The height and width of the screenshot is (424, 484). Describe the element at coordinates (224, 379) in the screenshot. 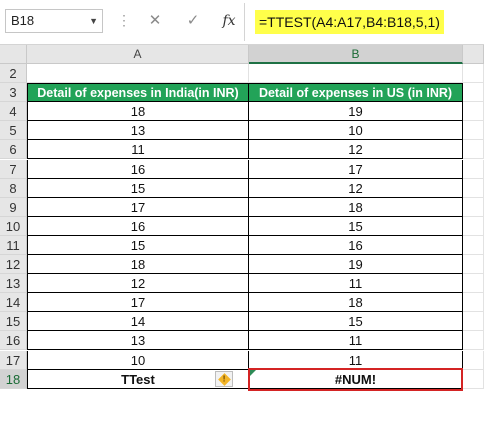

I see `warning-icon: !` at that location.